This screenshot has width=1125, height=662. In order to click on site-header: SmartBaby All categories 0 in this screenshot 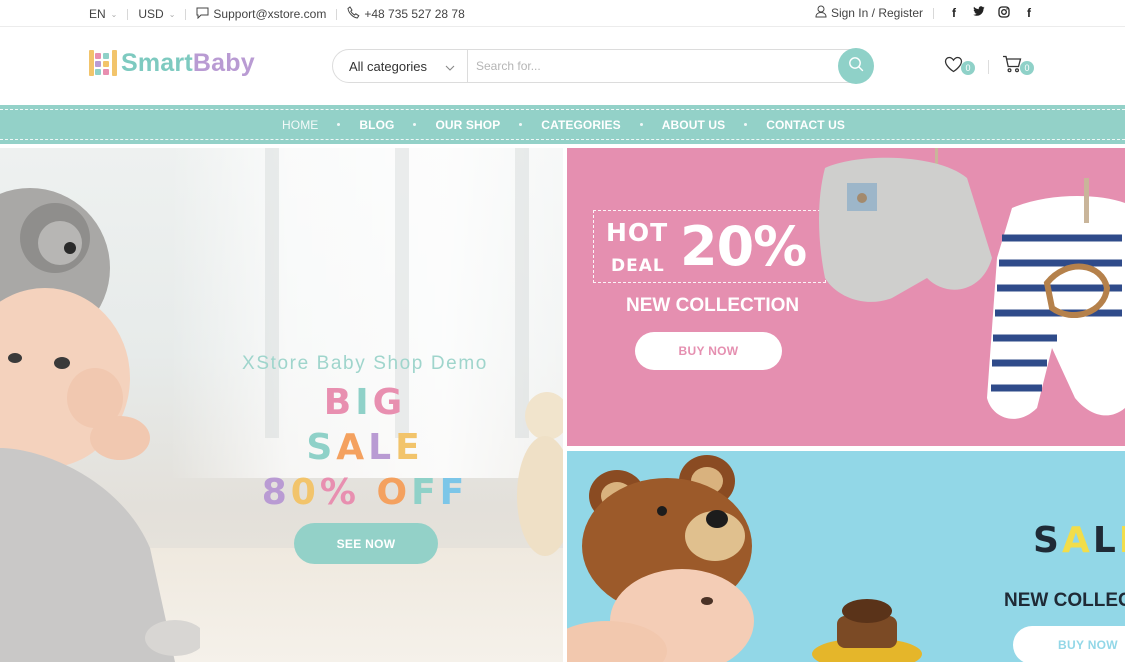, I will do `click(562, 66)`.